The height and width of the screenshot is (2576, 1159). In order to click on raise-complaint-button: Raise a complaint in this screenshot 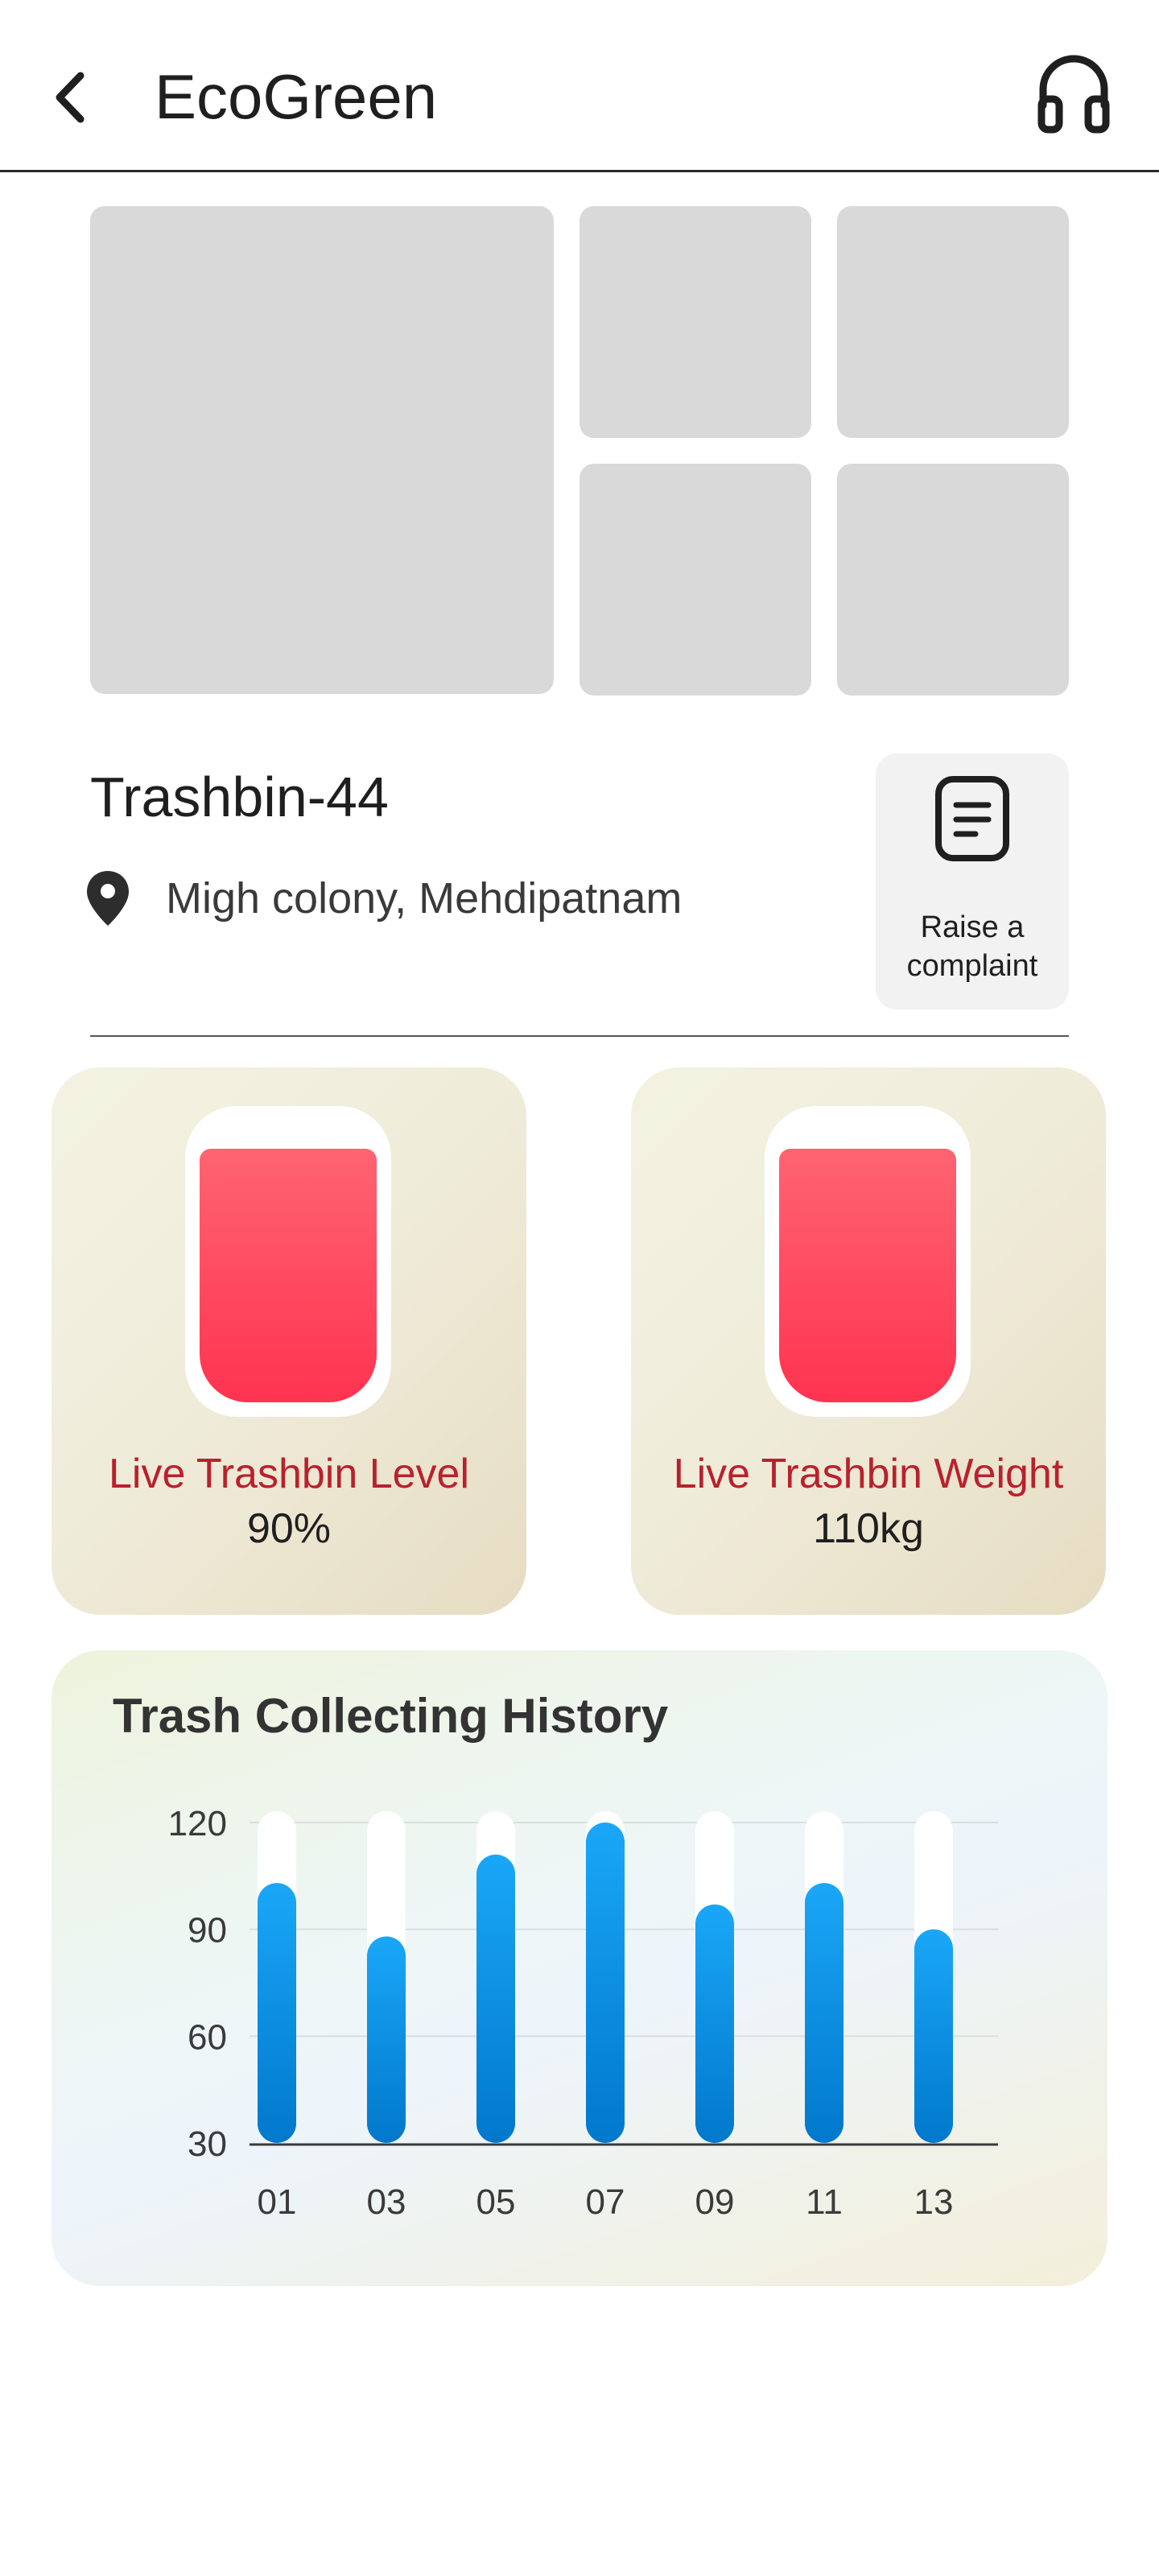, I will do `click(972, 881)`.